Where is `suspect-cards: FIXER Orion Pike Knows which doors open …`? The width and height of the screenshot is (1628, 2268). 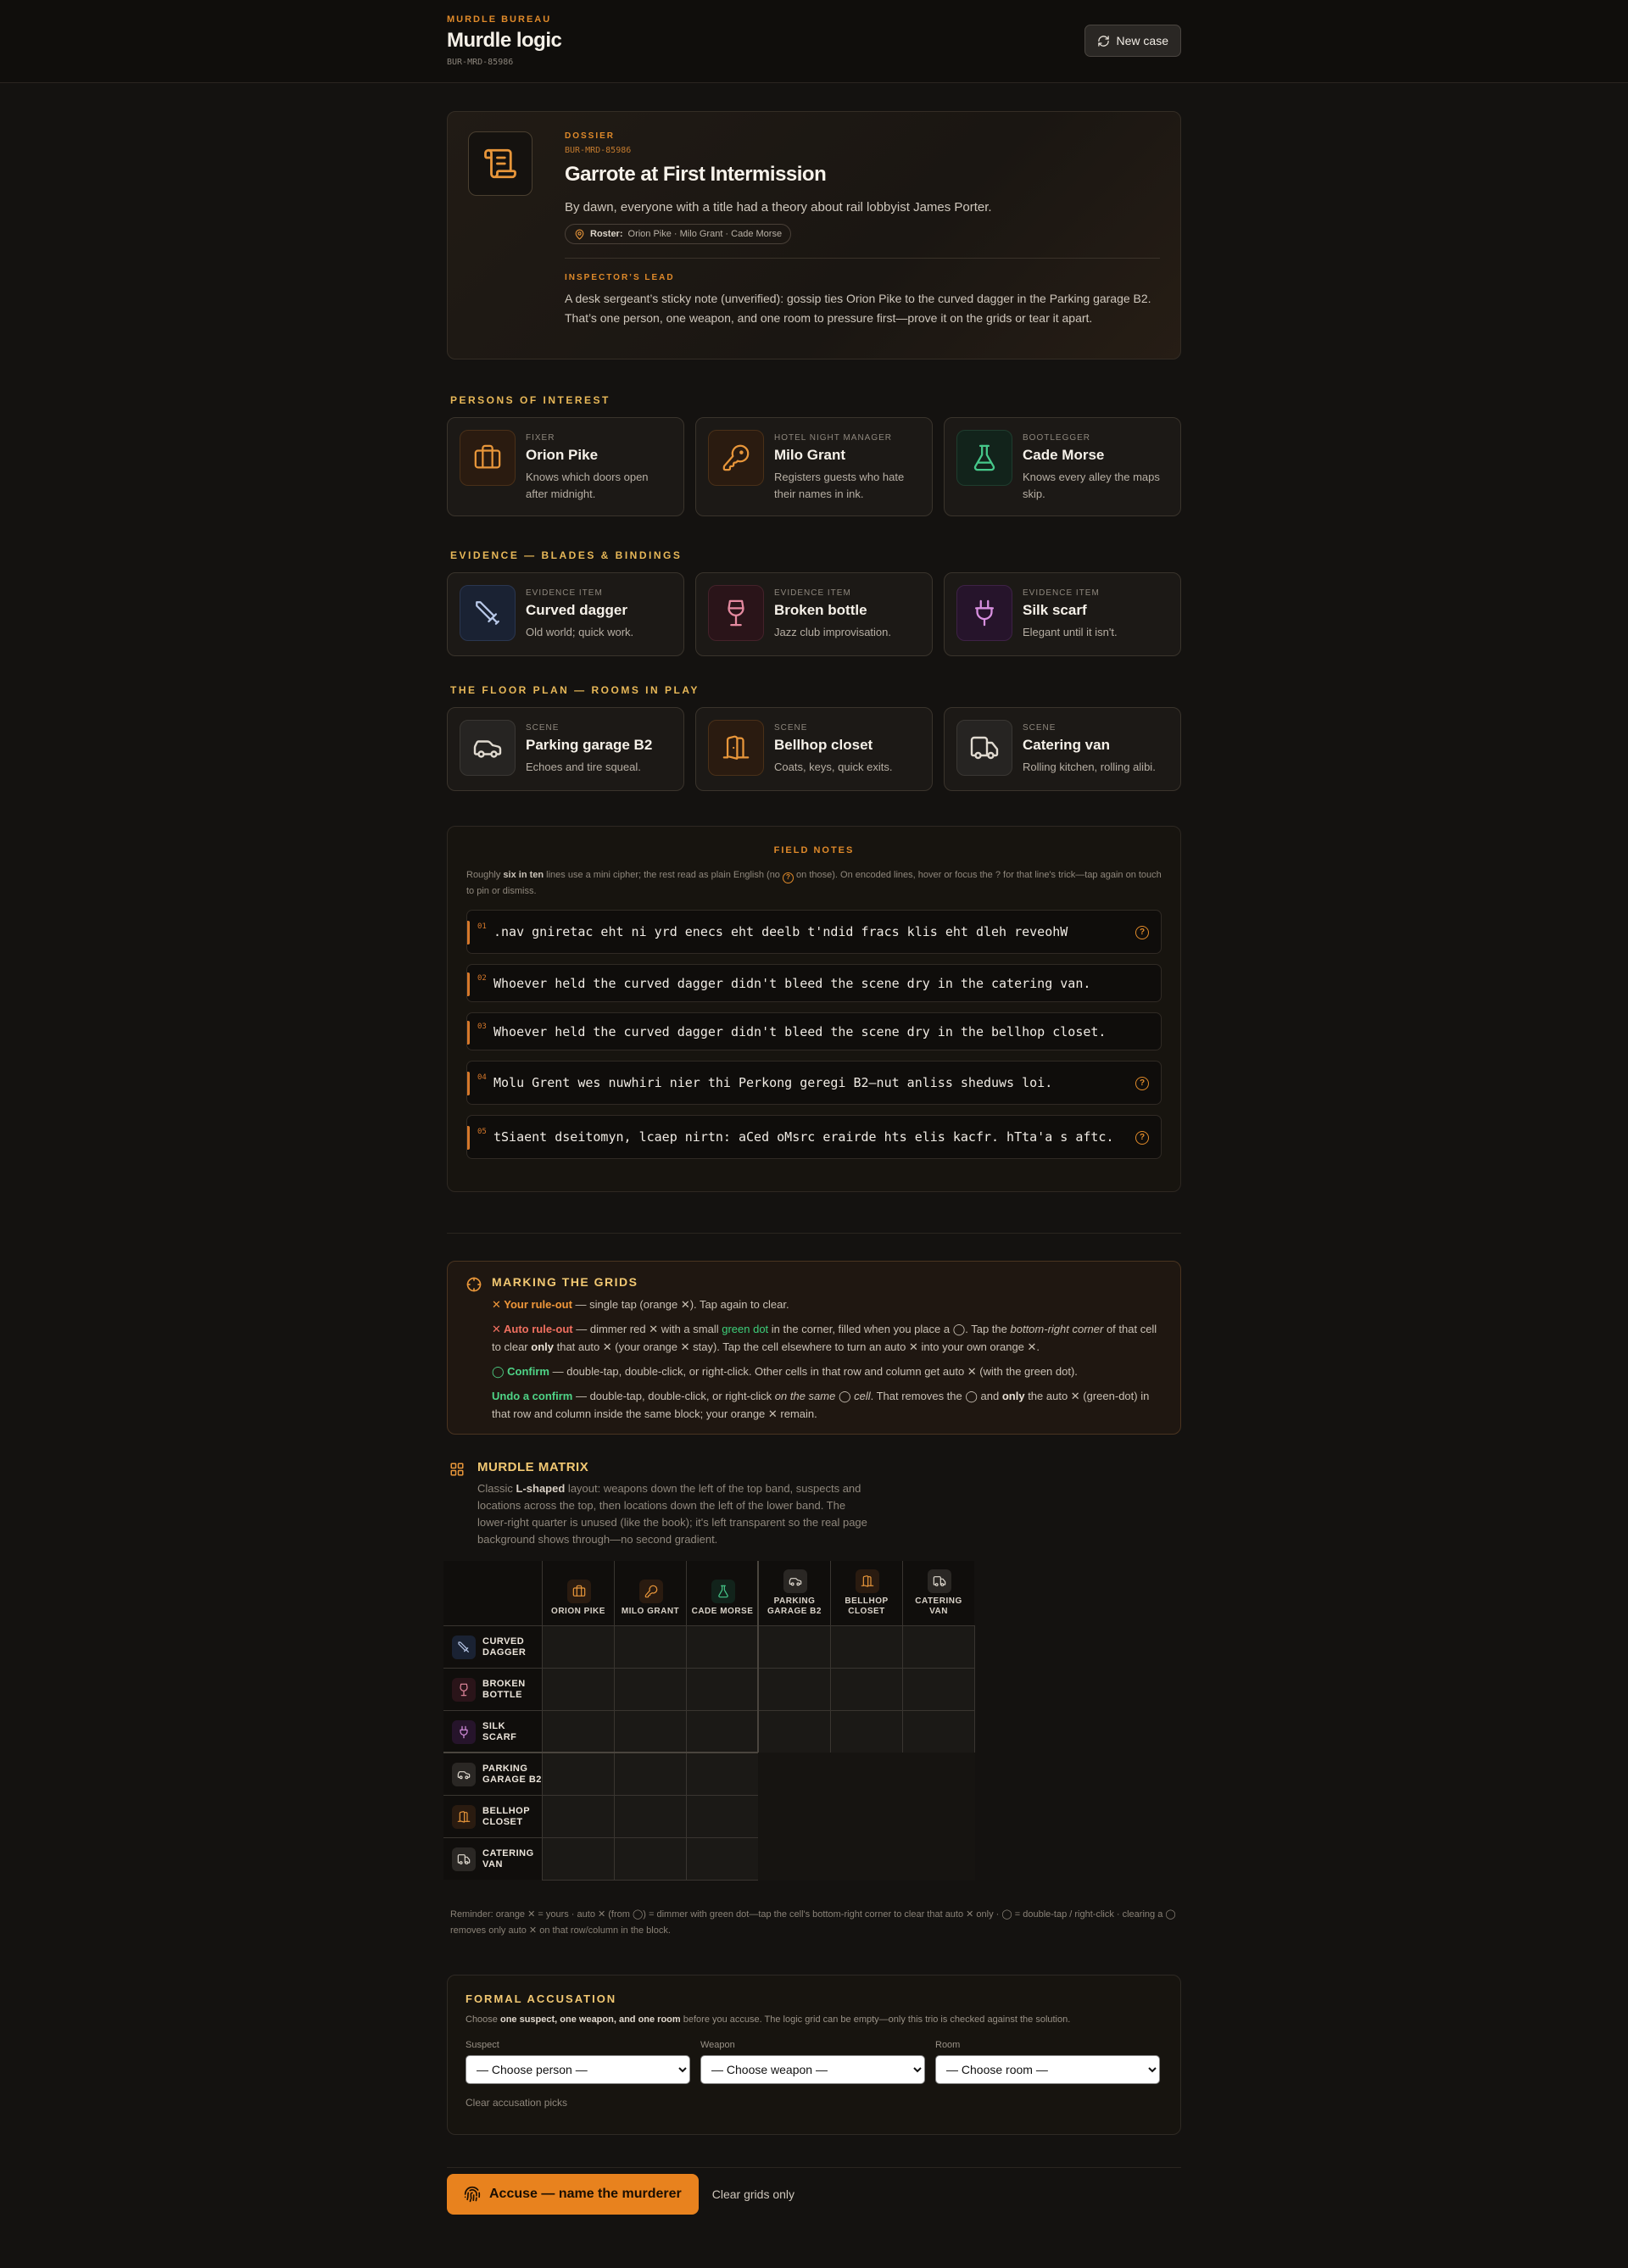 suspect-cards: FIXER Orion Pike Knows which doors open … is located at coordinates (814, 466).